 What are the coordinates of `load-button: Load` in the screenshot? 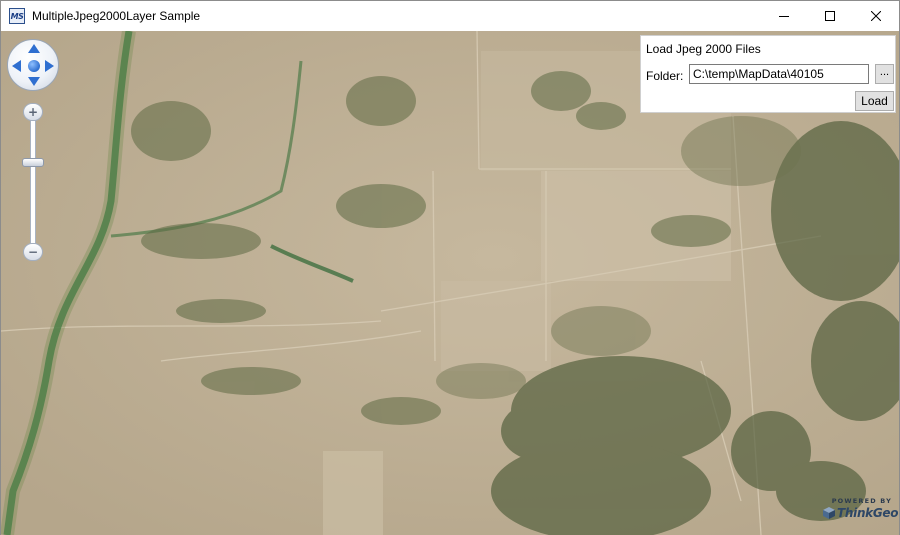 It's located at (874, 101).